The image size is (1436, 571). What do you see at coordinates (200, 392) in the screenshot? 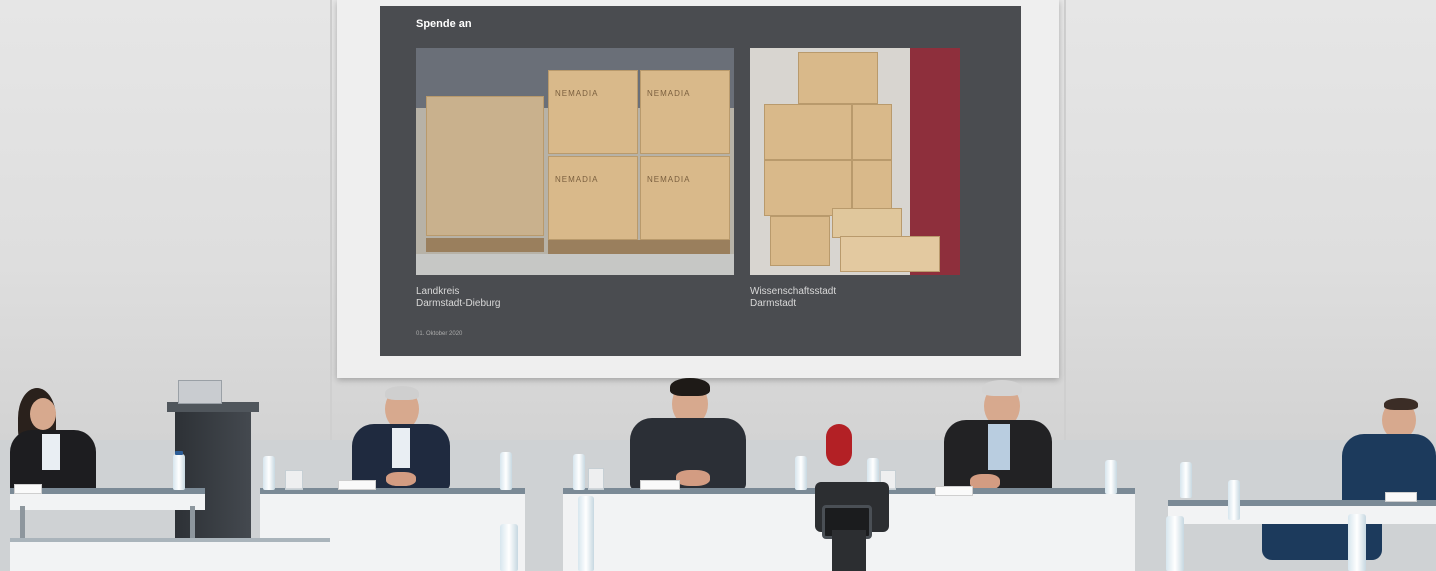
I see `laptop` at bounding box center [200, 392].